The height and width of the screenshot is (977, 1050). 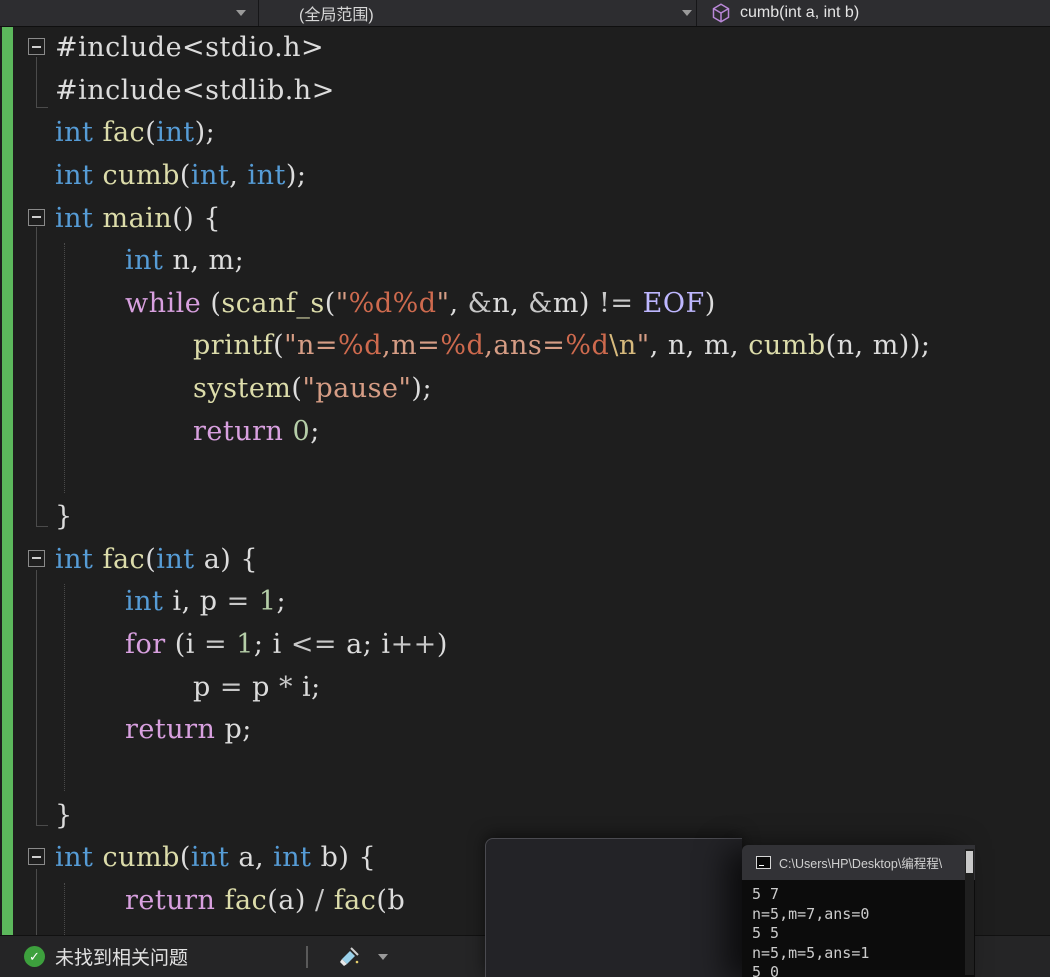 What do you see at coordinates (525, 261) in the screenshot?
I see `code-line: int n, m;` at bounding box center [525, 261].